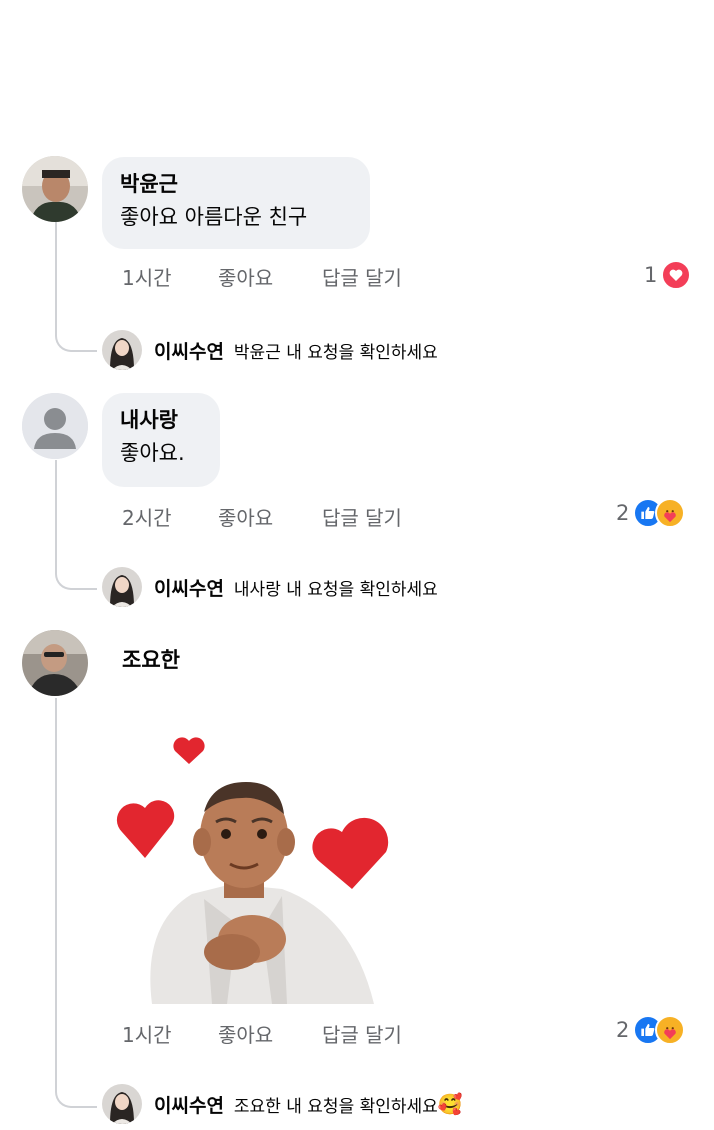  What do you see at coordinates (450, 1104) in the screenshot?
I see `smiling-face-with-hearts-icon: 🥰` at bounding box center [450, 1104].